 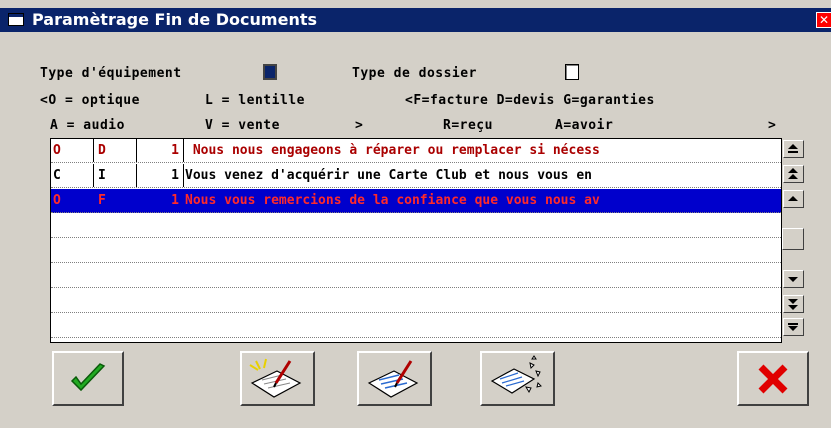 I want to click on dossier-type-label: Type de dossier, so click(x=414, y=73).